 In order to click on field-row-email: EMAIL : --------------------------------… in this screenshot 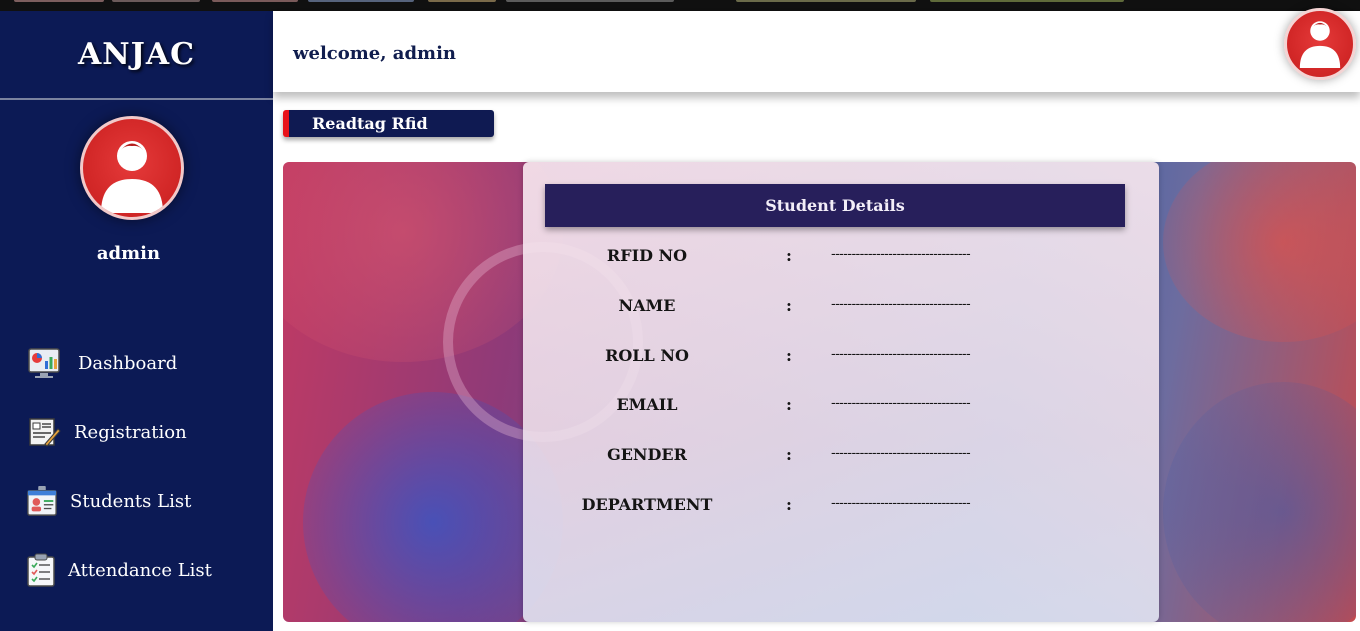, I will do `click(841, 406)`.